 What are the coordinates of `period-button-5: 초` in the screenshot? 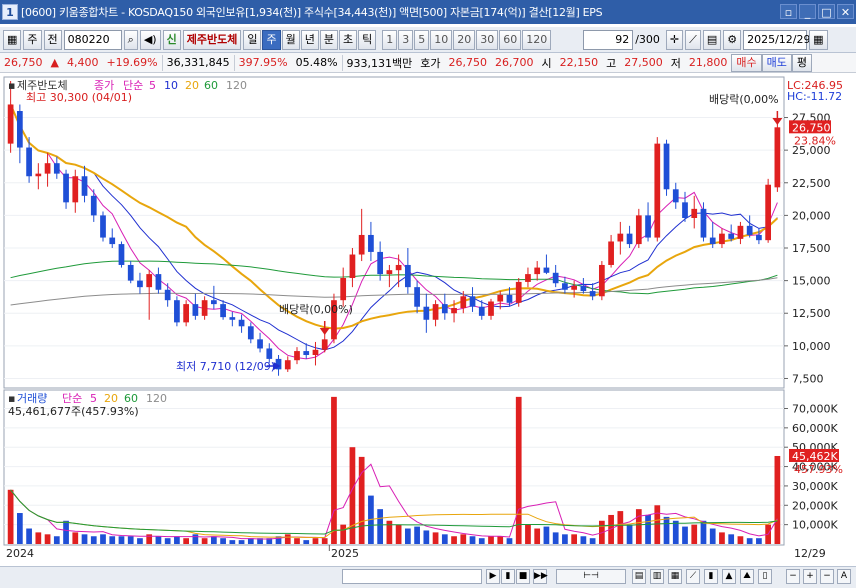 It's located at (348, 39).